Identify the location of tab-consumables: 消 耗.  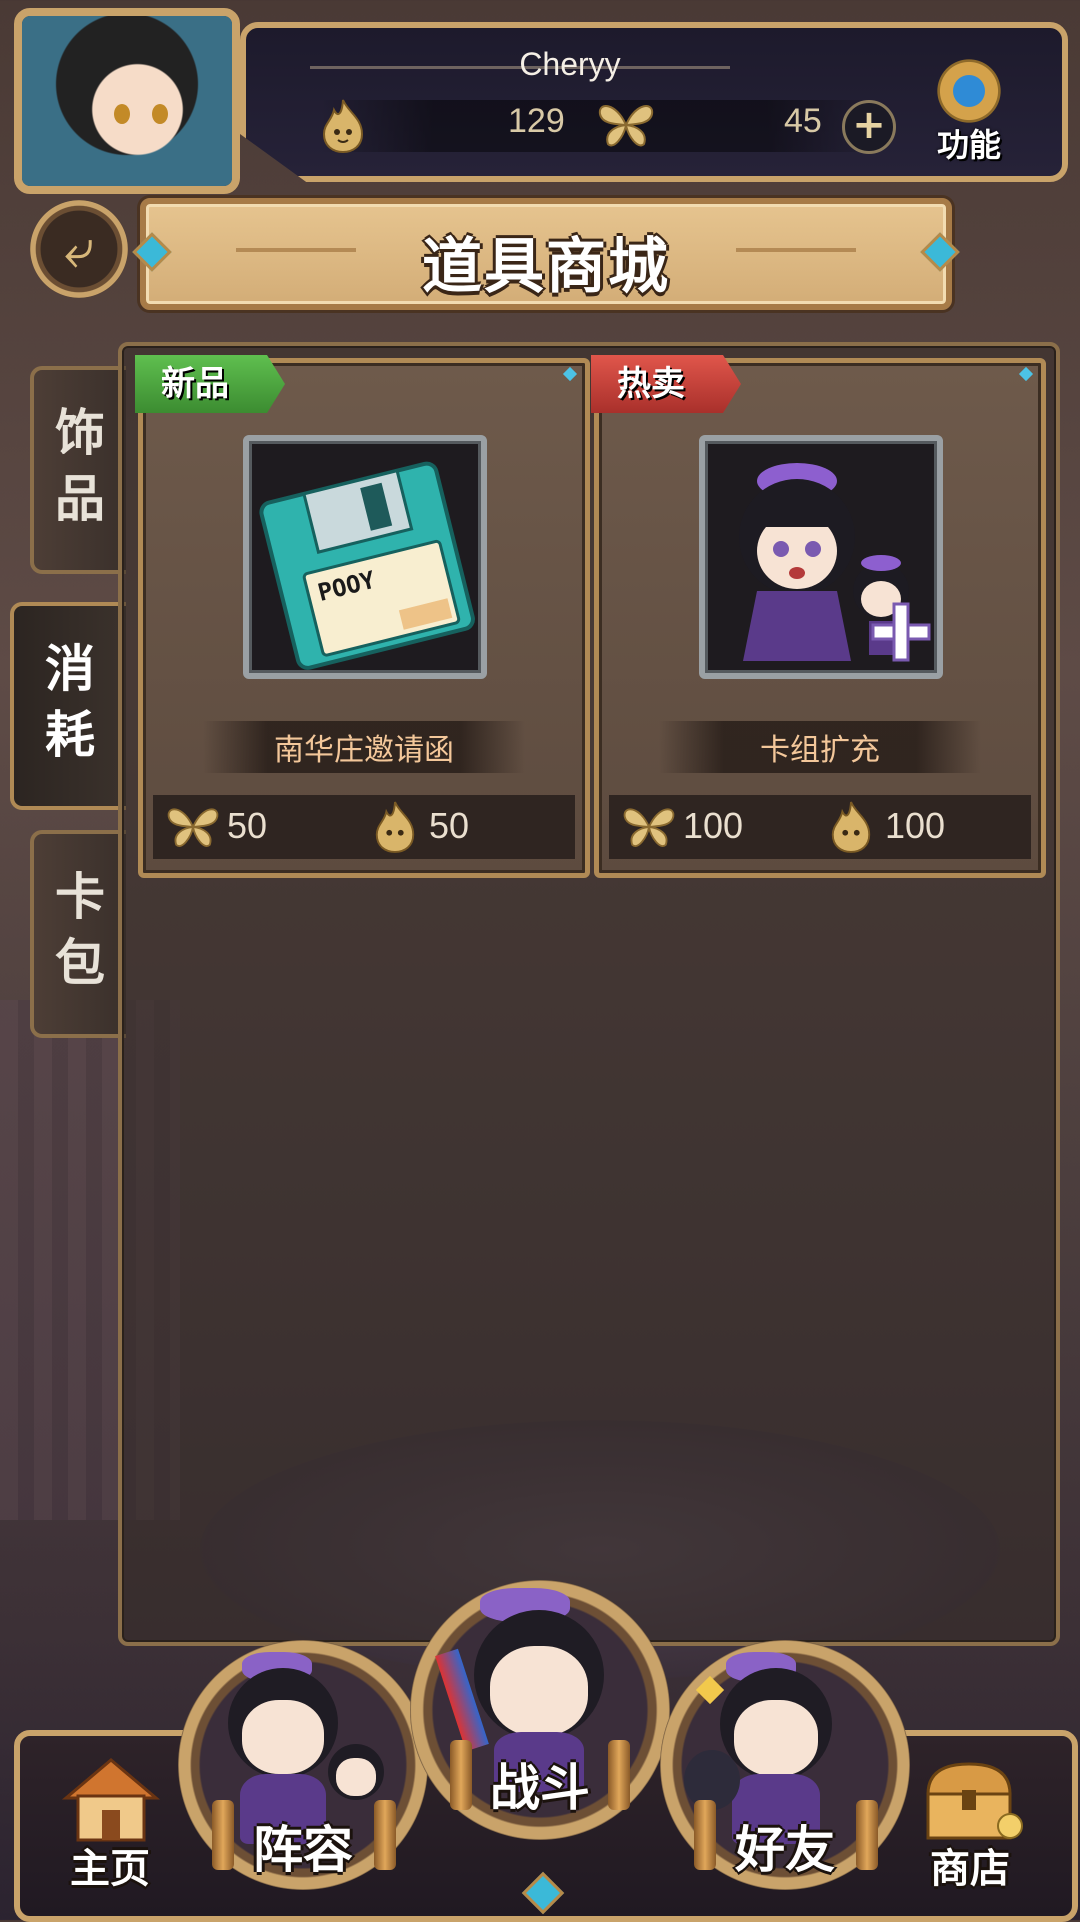
(68, 706).